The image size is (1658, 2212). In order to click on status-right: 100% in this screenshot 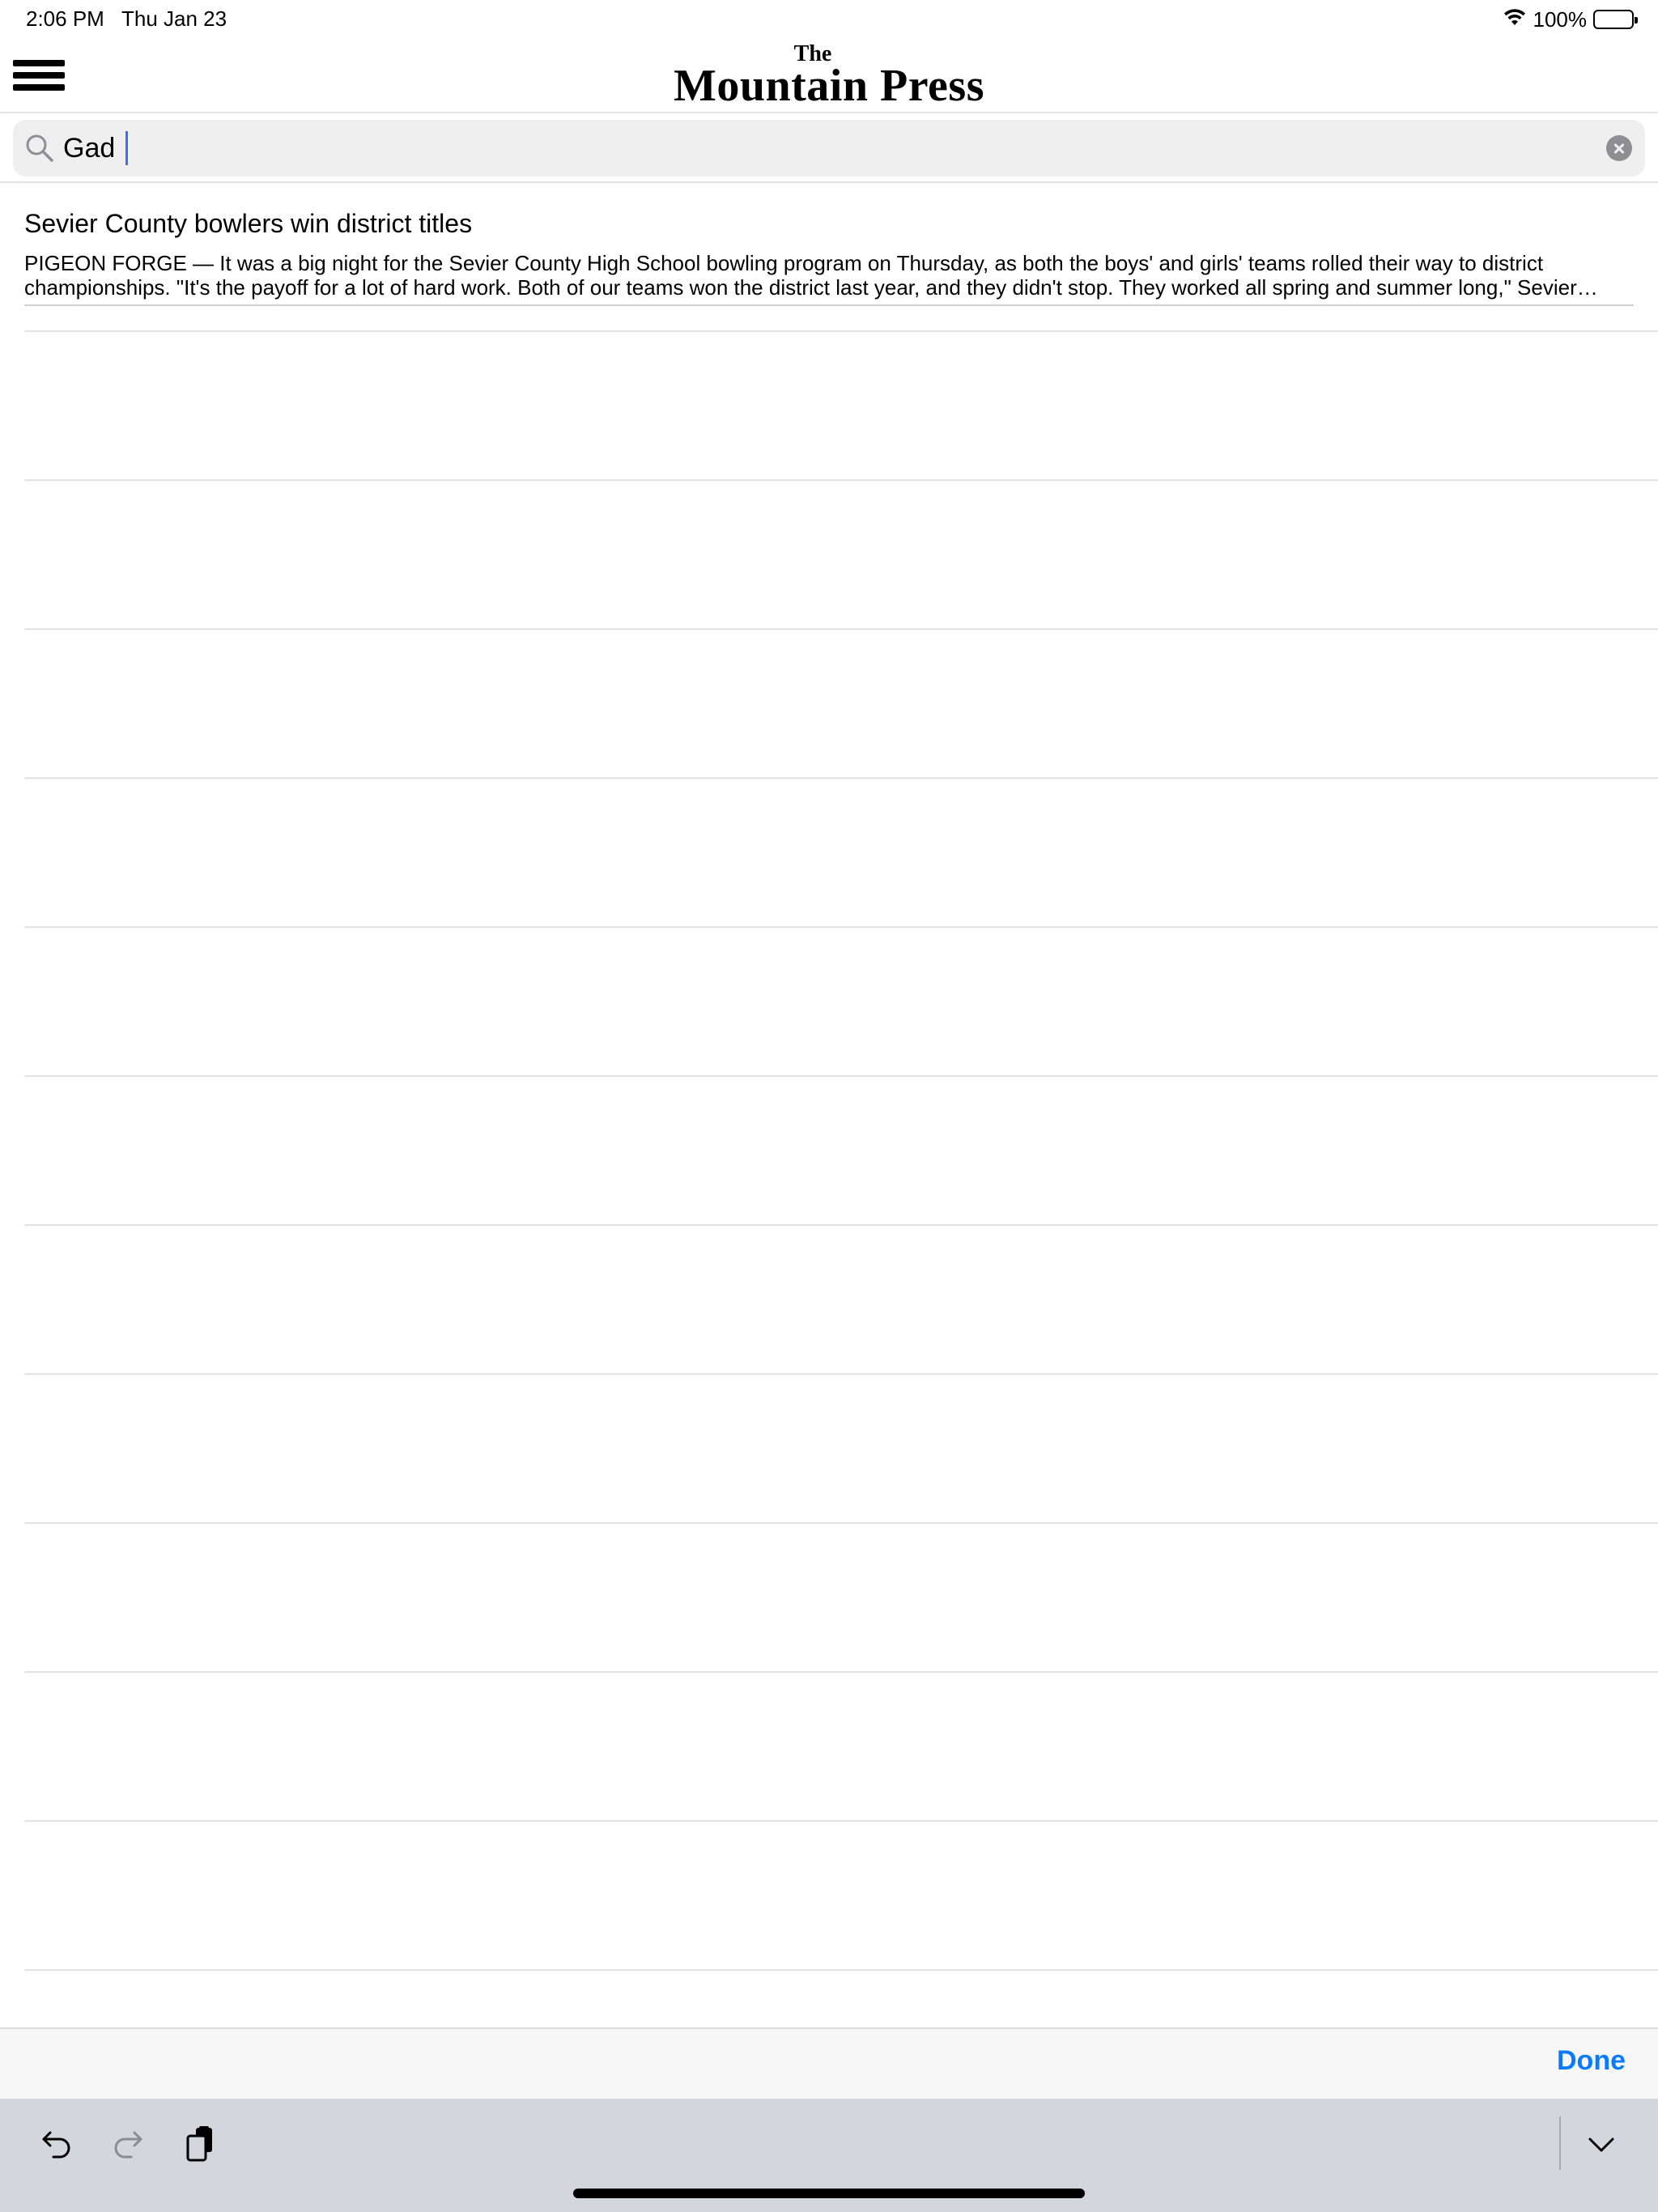, I will do `click(1570, 19)`.